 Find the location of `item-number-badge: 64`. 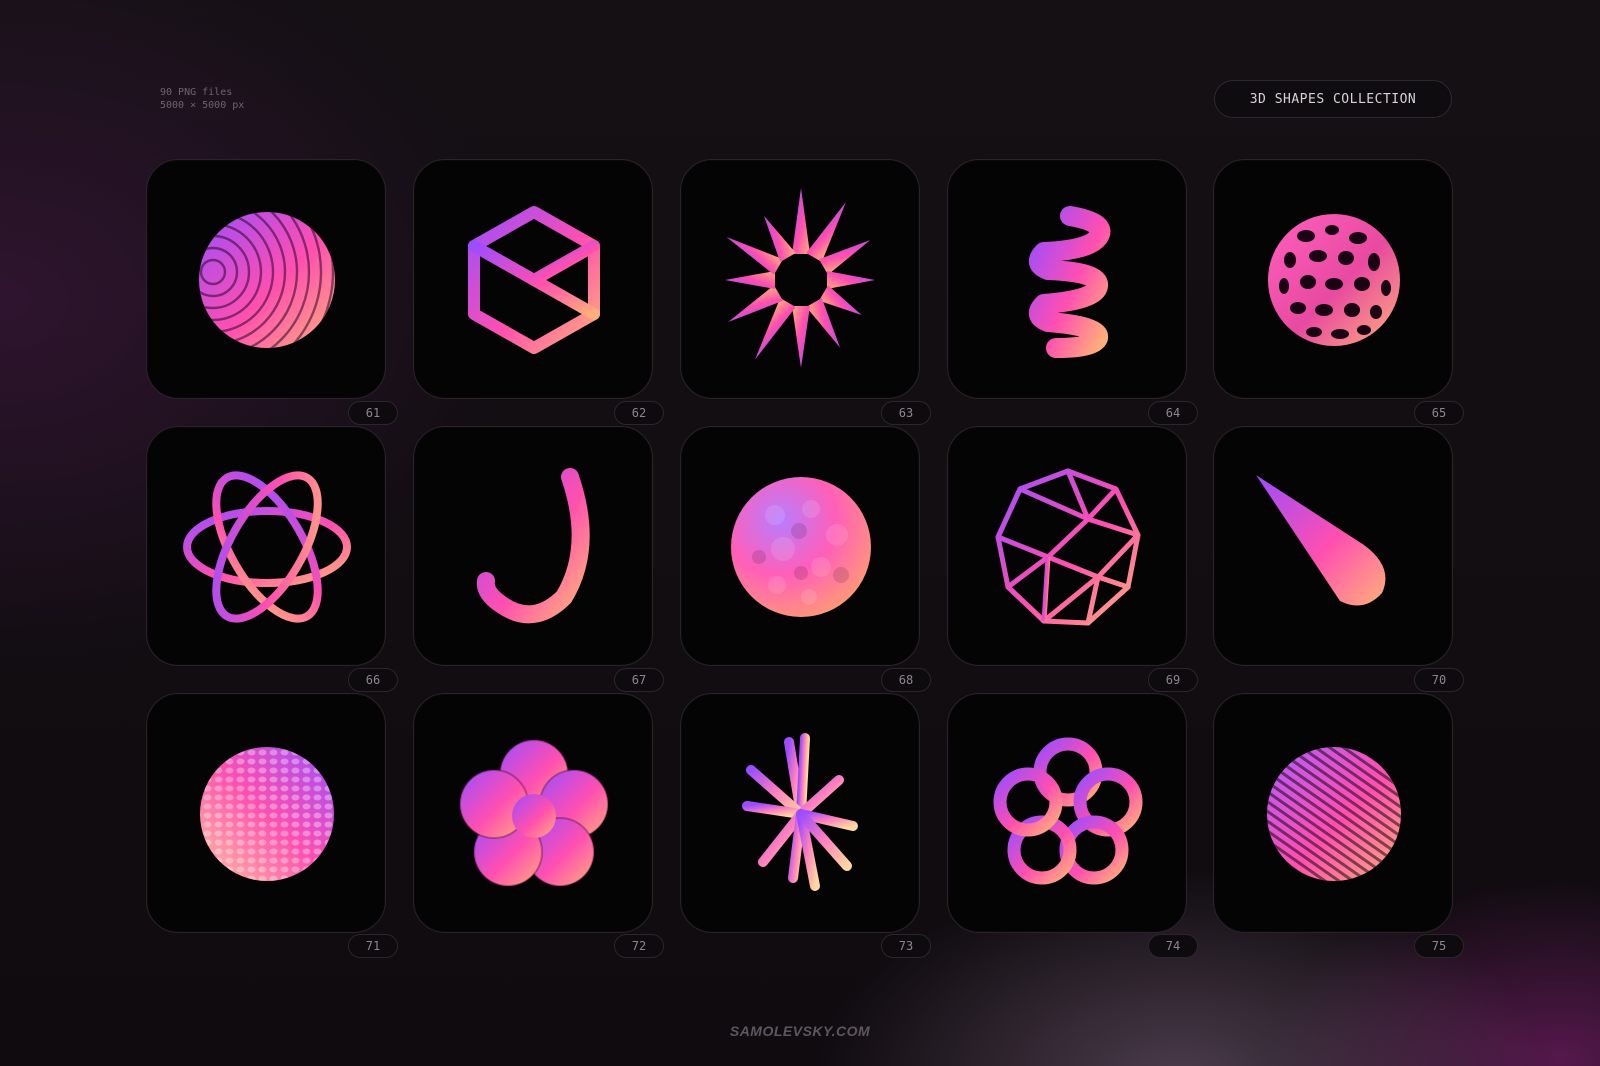

item-number-badge: 64 is located at coordinates (1173, 413).